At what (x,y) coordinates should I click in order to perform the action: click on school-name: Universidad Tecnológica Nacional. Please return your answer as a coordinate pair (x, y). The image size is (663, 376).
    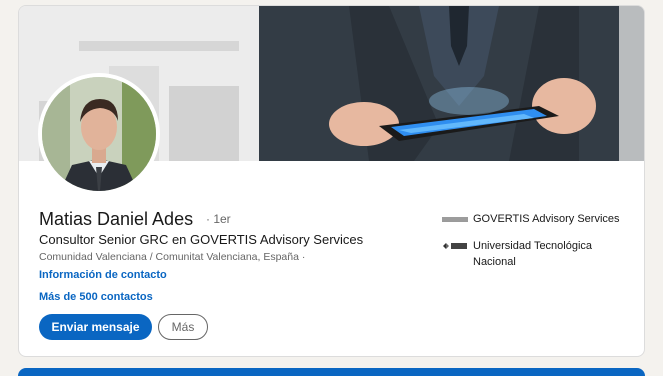
    Looking at the image, I should click on (533, 254).